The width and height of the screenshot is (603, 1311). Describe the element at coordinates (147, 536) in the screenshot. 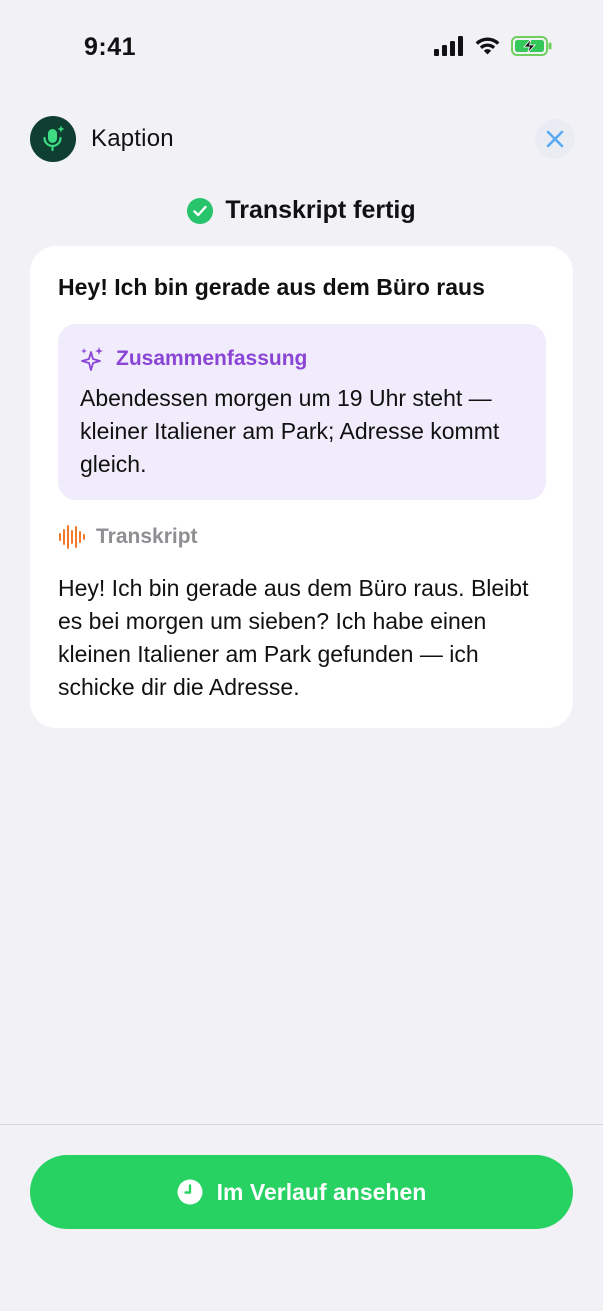

I see `transcript-label: Transkript` at that location.